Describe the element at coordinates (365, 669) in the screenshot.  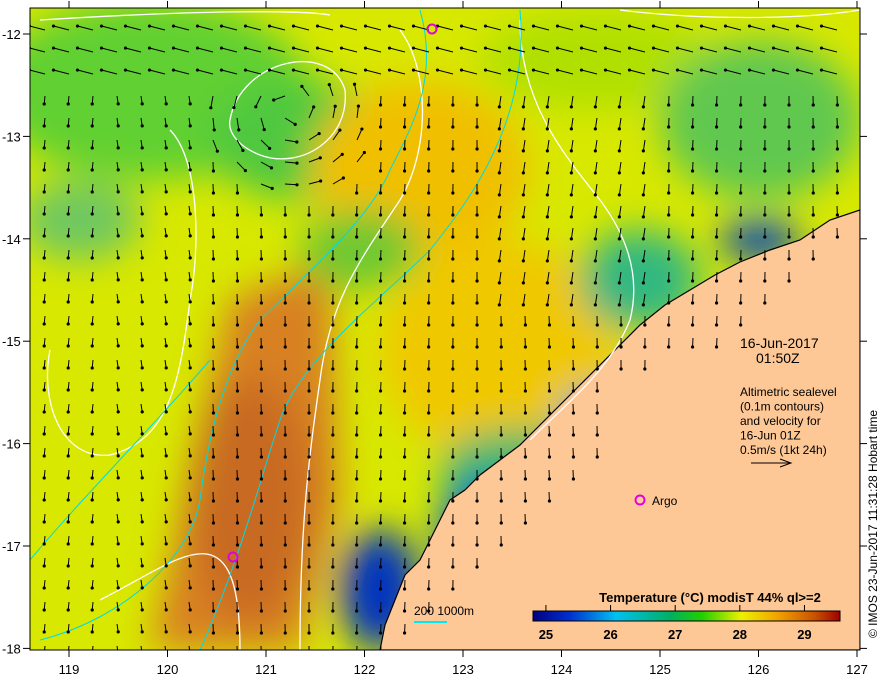
I see `x-tick-label: 122` at that location.